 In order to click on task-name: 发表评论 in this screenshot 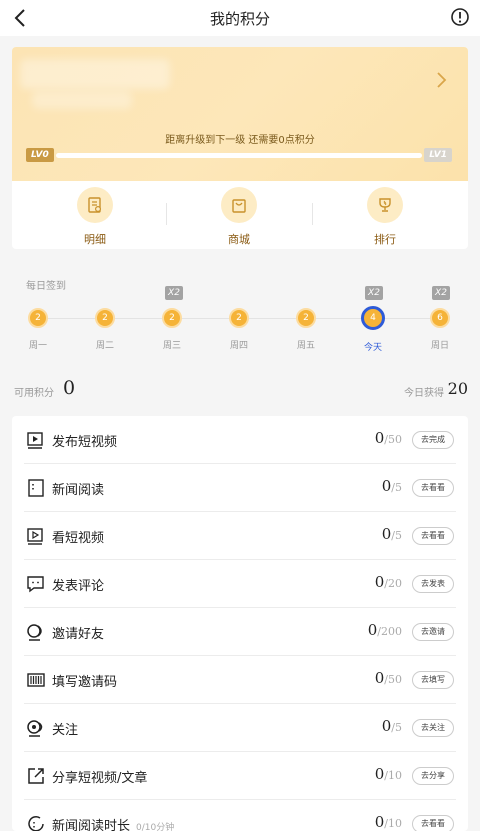, I will do `click(78, 586)`.